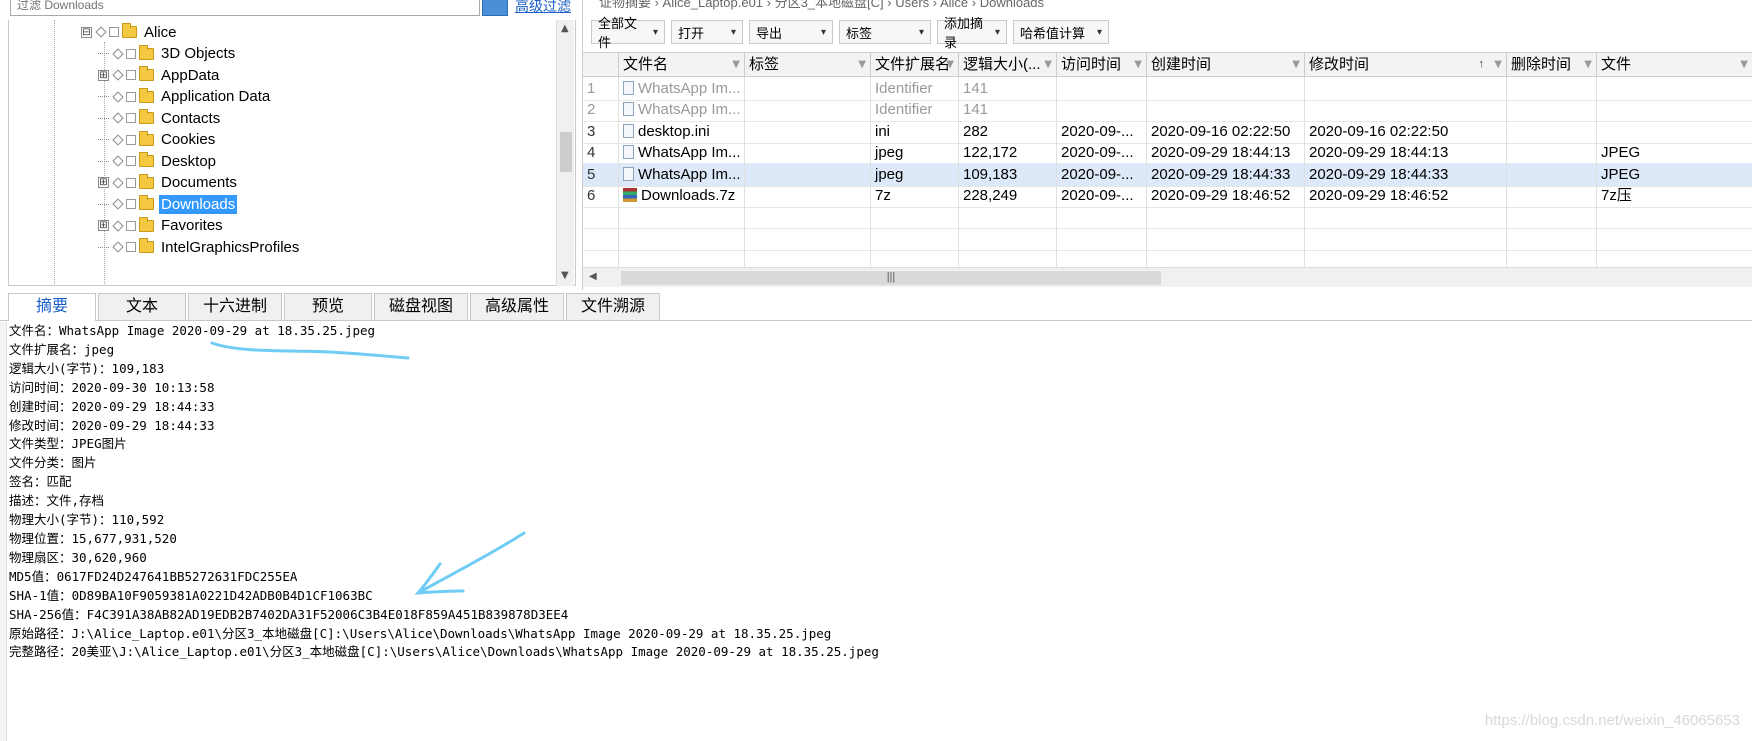 Image resolution: width=1752 pixels, height=741 pixels. I want to click on column-header: 逻辑大小(... ▼, so click(1008, 65).